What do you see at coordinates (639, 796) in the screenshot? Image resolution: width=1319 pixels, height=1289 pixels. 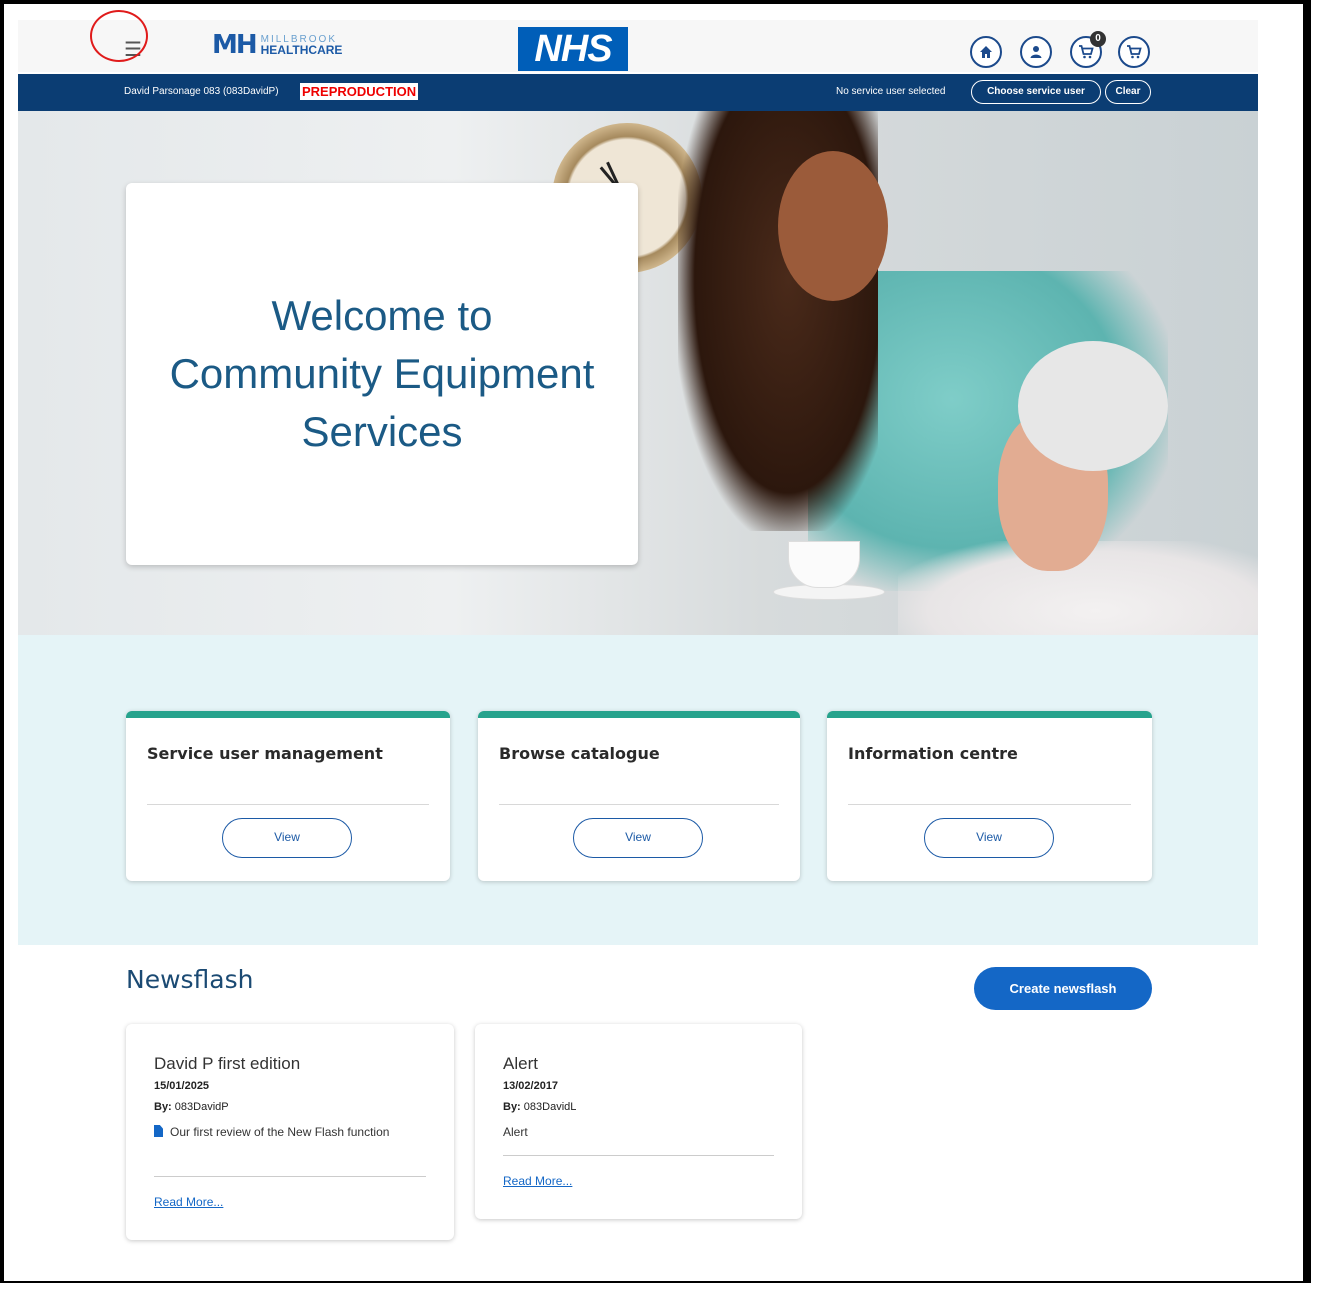 I see `tile-browse-catalogue: Browse catalogue View` at bounding box center [639, 796].